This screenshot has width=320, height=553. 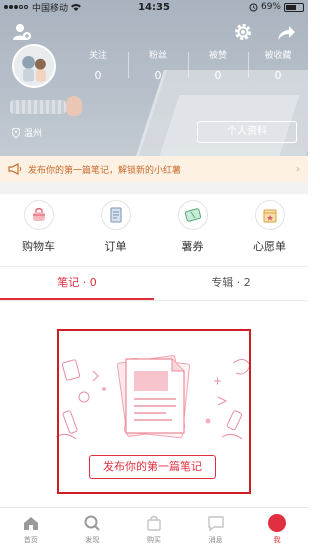 I want to click on stat-likes: 被赞 0, so click(x=218, y=68).